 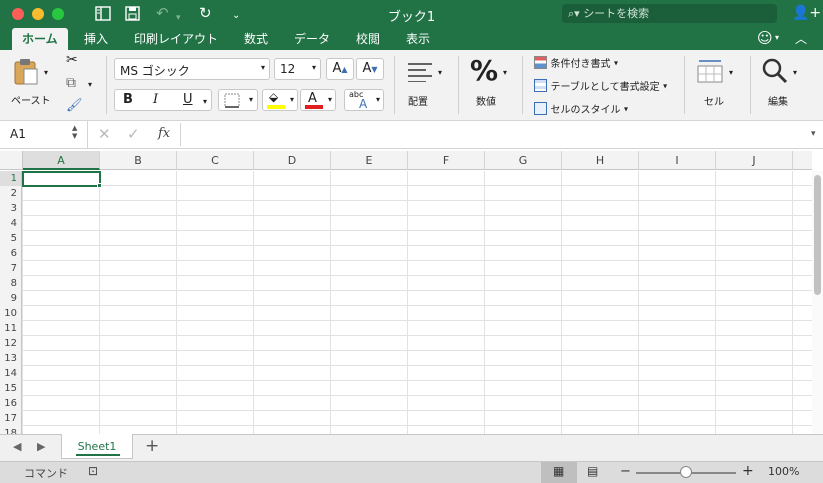 What do you see at coordinates (297, 69) in the screenshot?
I see `font-size-select: 12 ▾` at bounding box center [297, 69].